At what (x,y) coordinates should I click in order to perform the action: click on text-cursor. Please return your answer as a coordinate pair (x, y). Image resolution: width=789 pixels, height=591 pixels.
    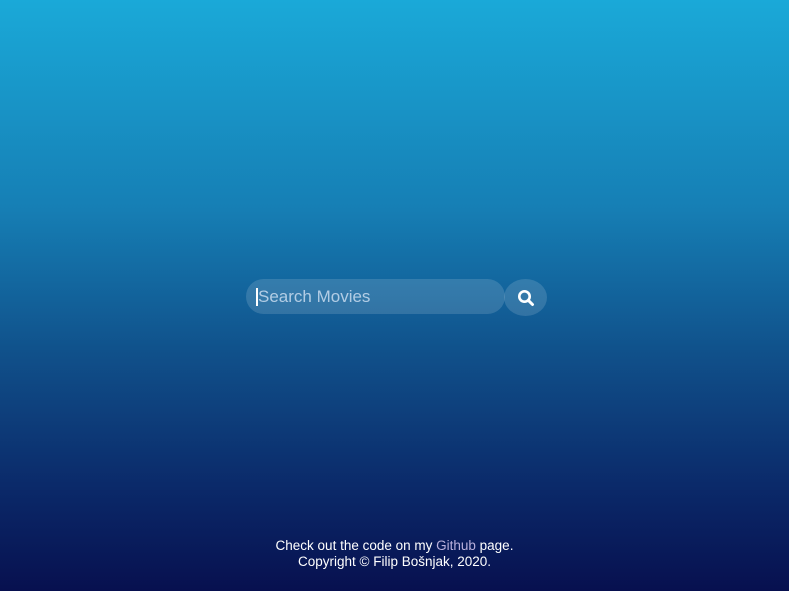
    Looking at the image, I should click on (257, 297).